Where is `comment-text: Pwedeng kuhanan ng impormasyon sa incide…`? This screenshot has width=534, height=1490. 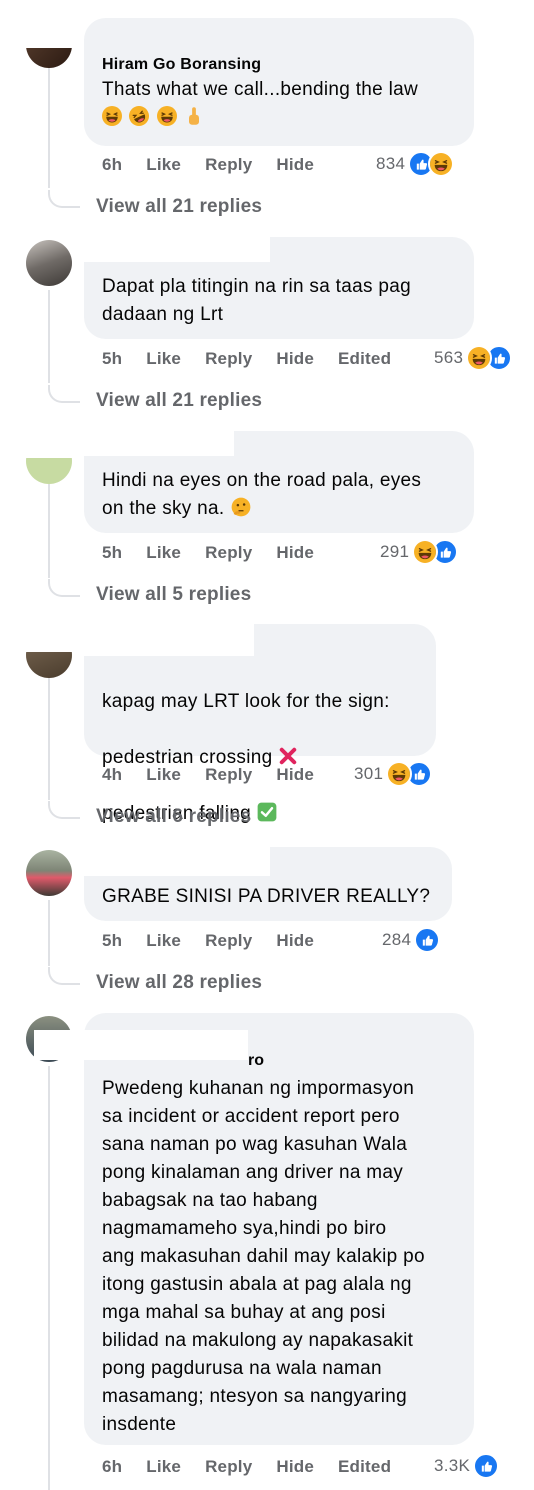 comment-text: Pwedeng kuhanan ng impormasyon sa incide… is located at coordinates (263, 1256).